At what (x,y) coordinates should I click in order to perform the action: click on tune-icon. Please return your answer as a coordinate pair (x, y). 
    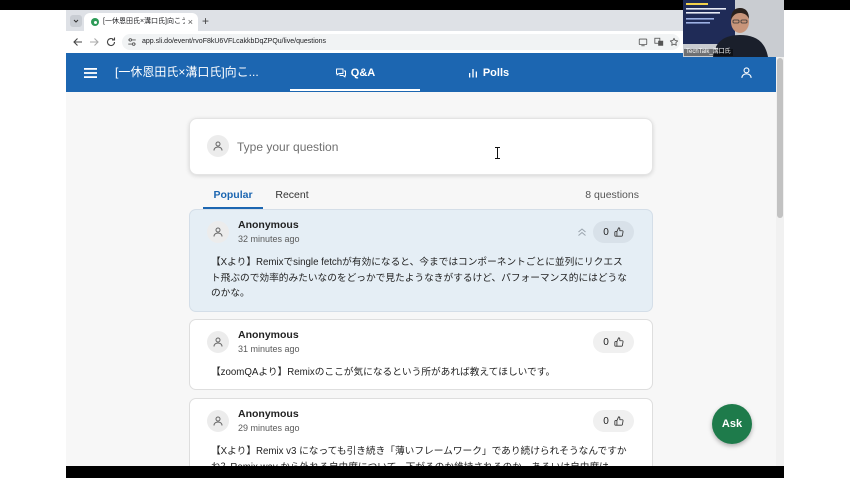
    Looking at the image, I should click on (132, 42).